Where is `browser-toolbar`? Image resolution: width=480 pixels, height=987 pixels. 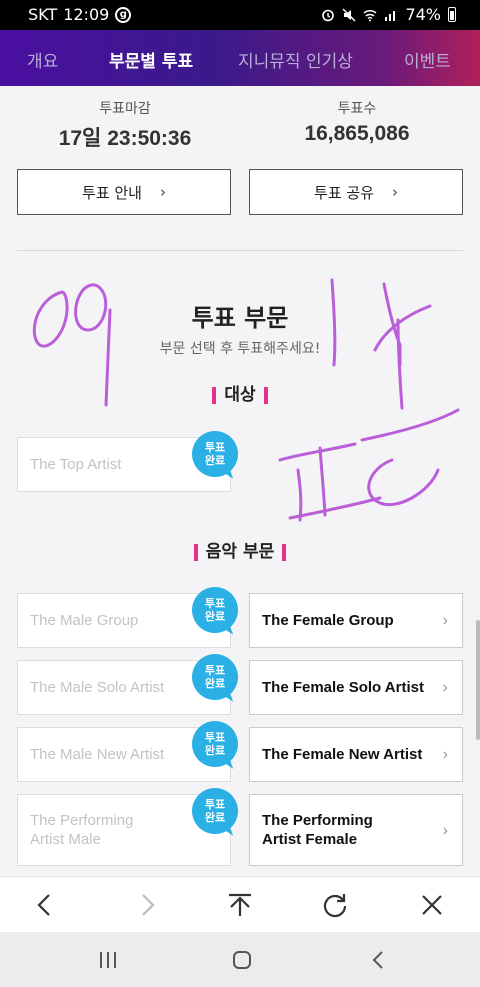
browser-toolbar is located at coordinates (240, 904).